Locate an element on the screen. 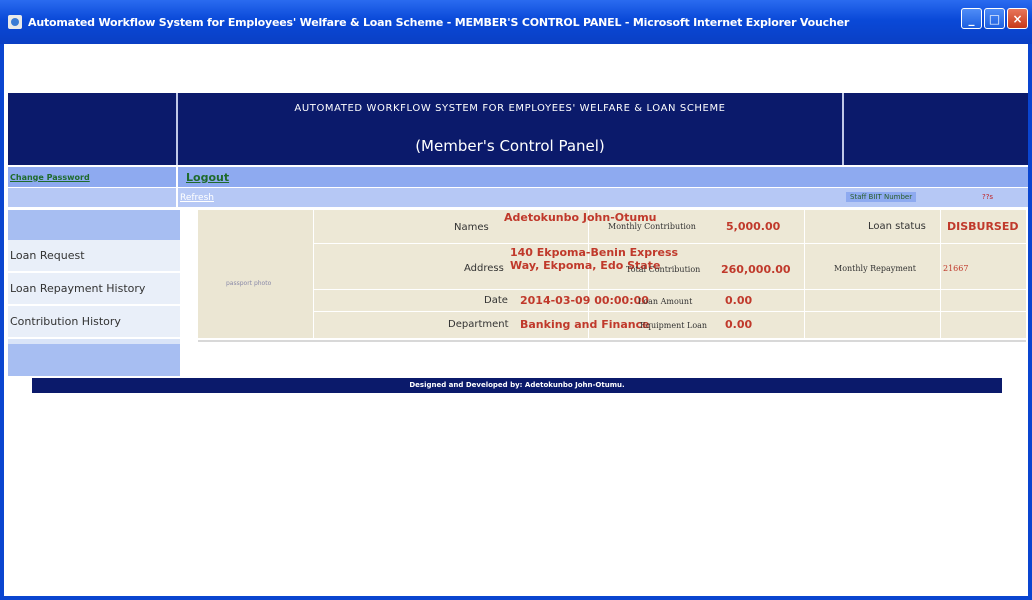  sidebar-item-contribution-history: Contribution History is located at coordinates (94, 322).